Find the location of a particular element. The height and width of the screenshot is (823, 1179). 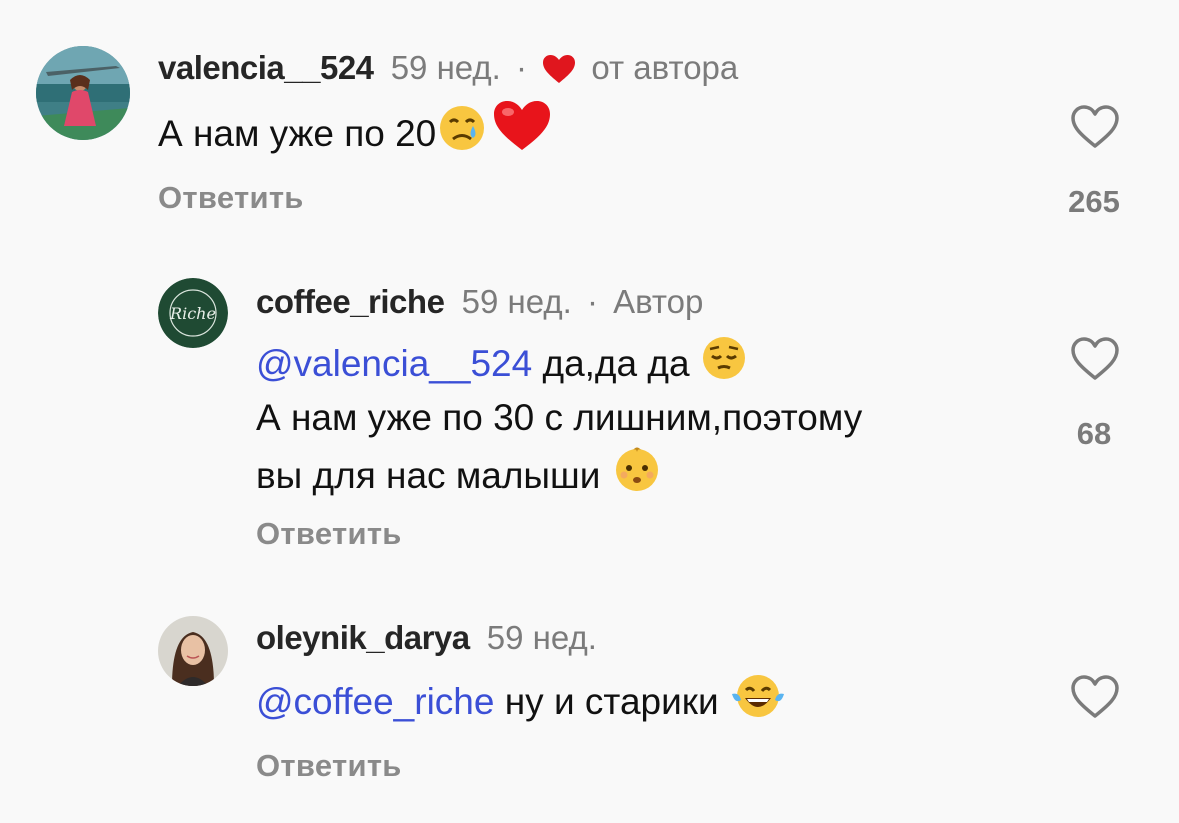

tears-of-joy-face-icon is located at coordinates (758, 702).